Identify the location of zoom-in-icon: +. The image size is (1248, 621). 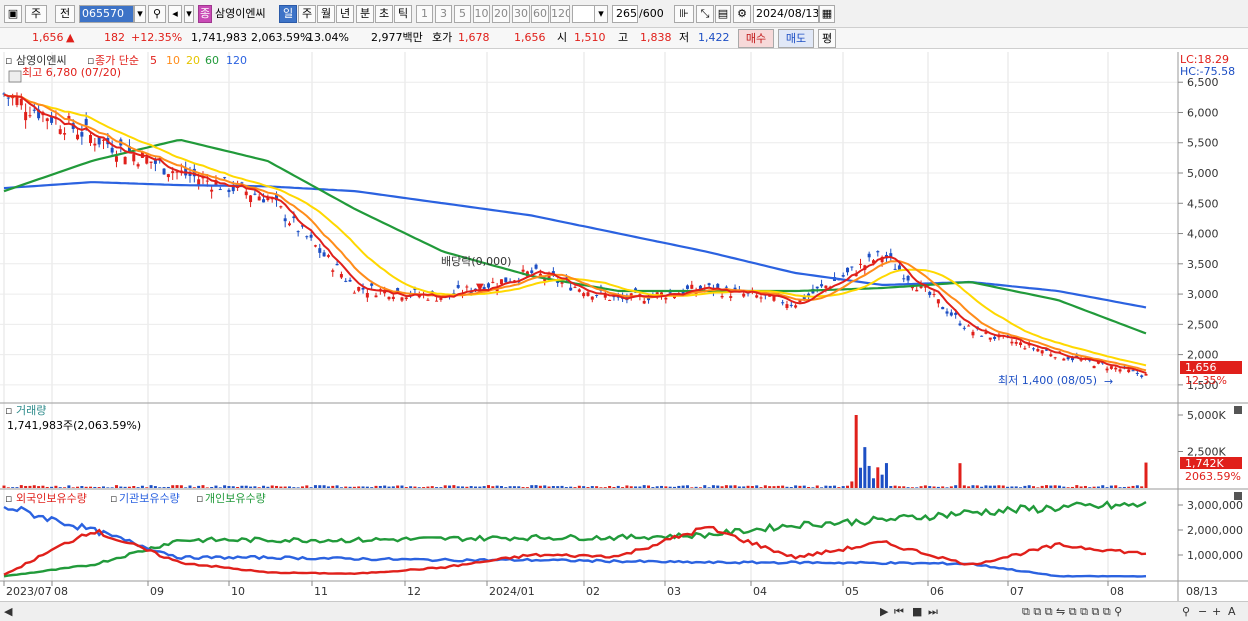
(1216, 612).